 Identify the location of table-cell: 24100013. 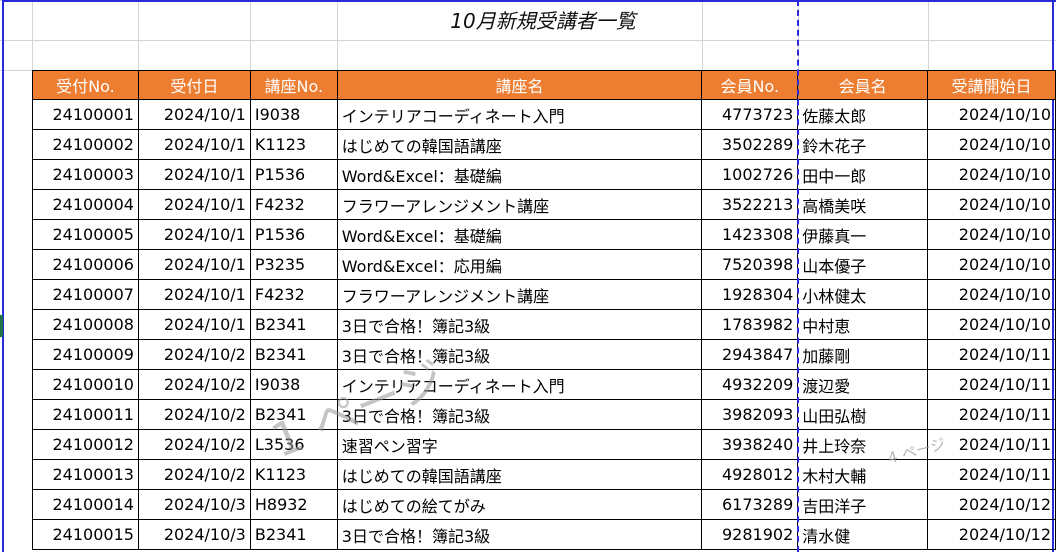
(85, 474).